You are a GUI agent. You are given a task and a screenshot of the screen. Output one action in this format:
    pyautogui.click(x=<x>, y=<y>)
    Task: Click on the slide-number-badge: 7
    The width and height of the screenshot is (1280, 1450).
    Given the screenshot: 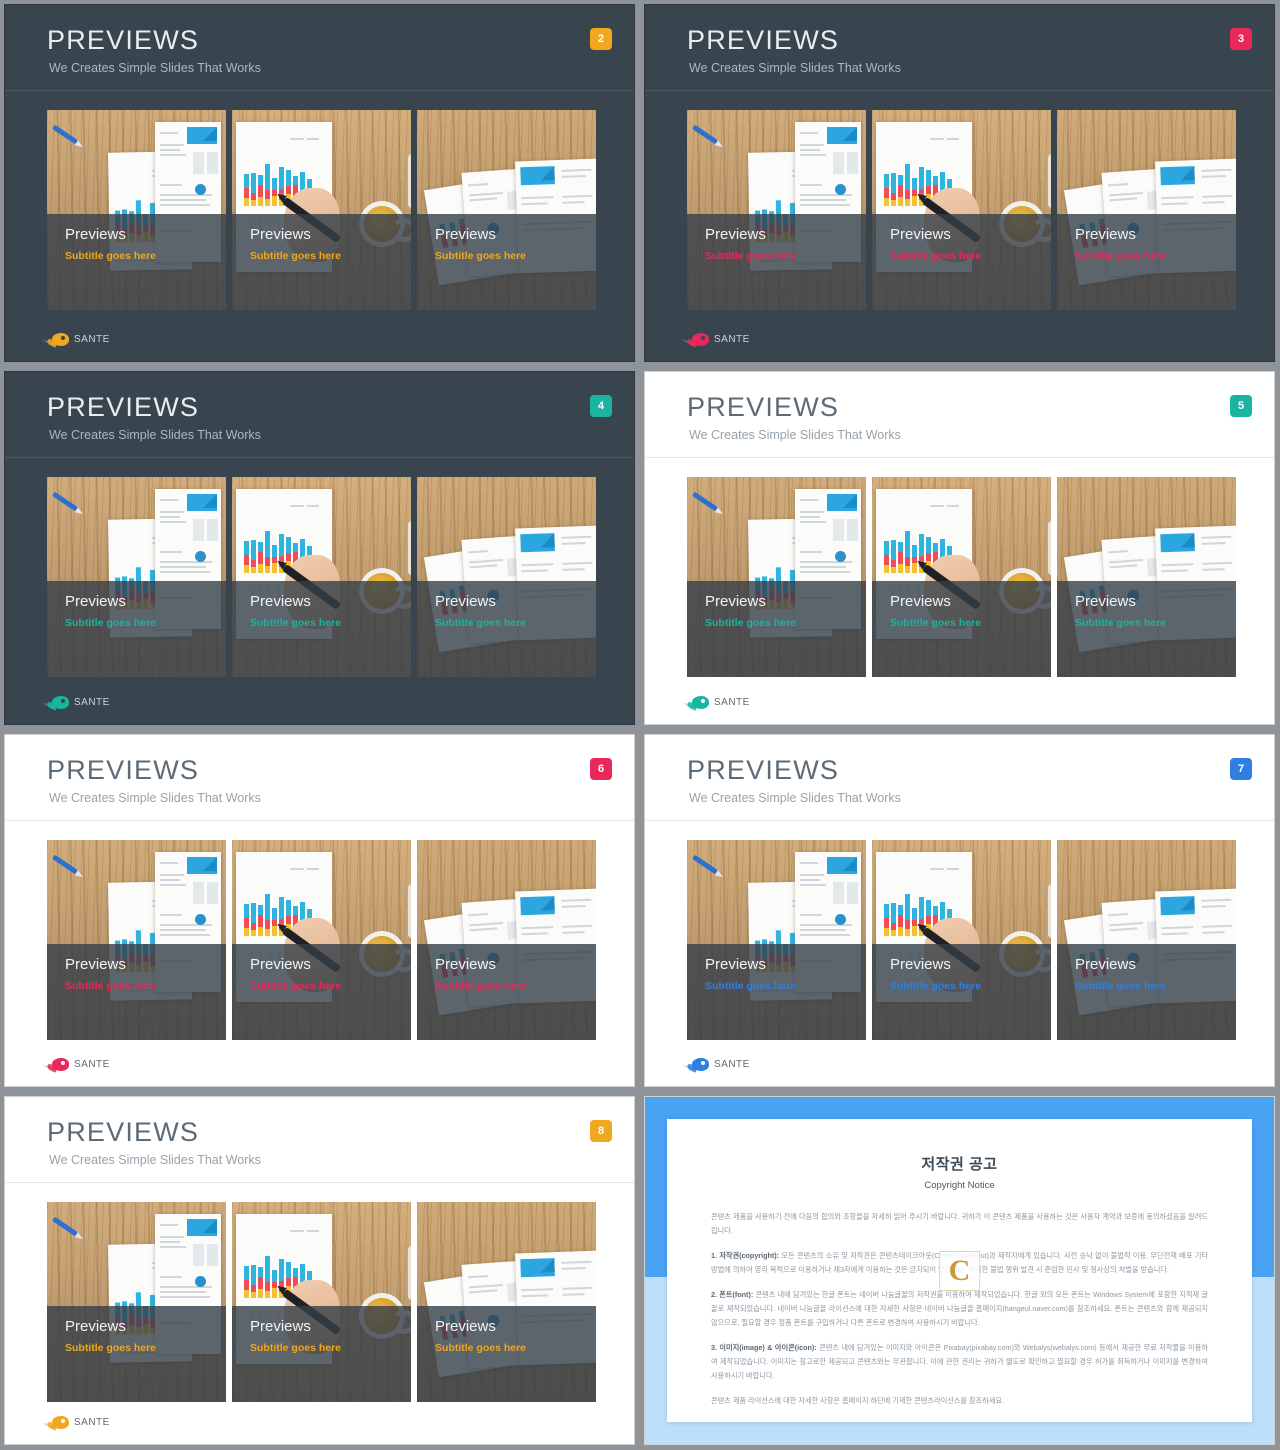 What is the action you would take?
    pyautogui.click(x=1241, y=769)
    